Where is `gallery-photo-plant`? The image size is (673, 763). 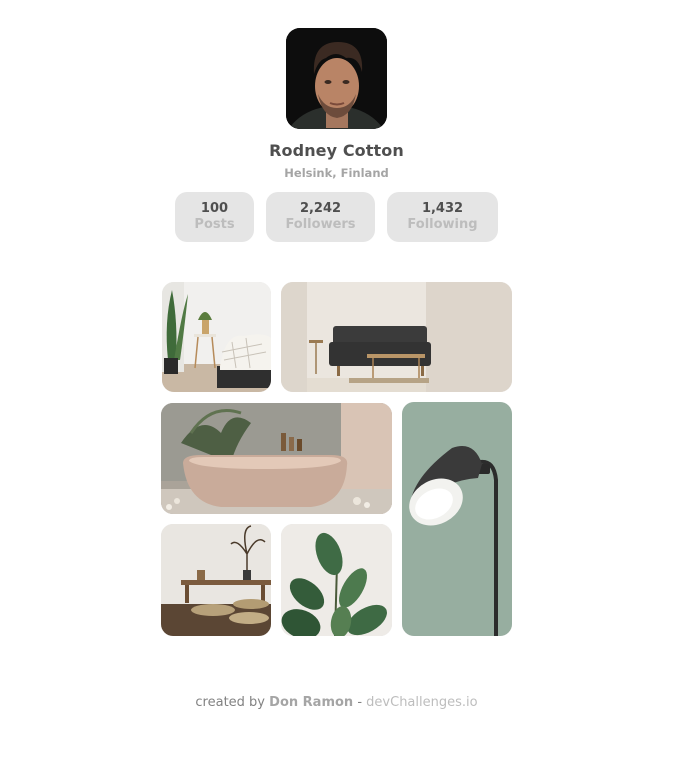 gallery-photo-plant is located at coordinates (336, 580).